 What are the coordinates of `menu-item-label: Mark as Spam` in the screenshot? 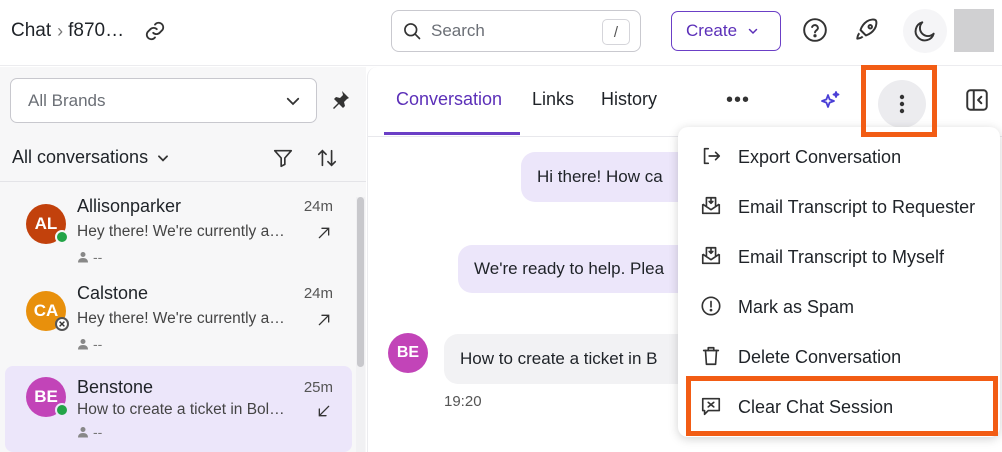 It's located at (796, 307).